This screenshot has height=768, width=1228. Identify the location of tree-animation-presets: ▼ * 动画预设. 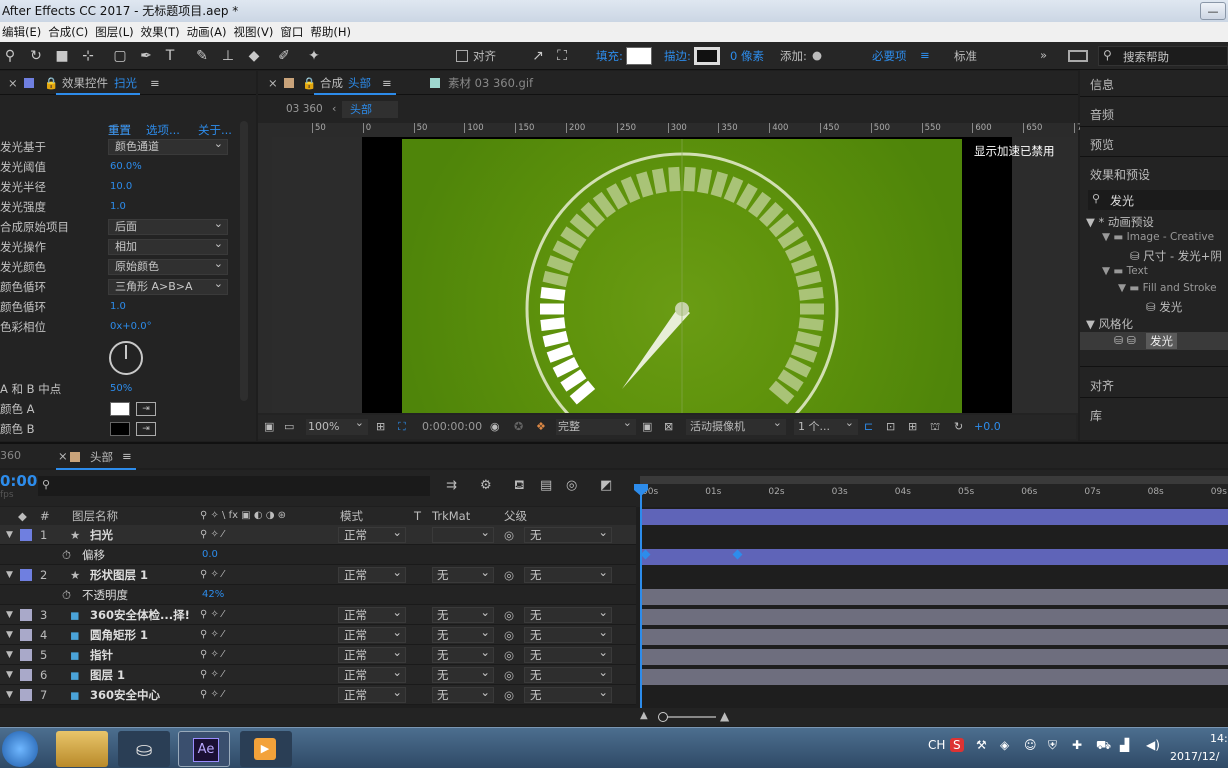
(1120, 222).